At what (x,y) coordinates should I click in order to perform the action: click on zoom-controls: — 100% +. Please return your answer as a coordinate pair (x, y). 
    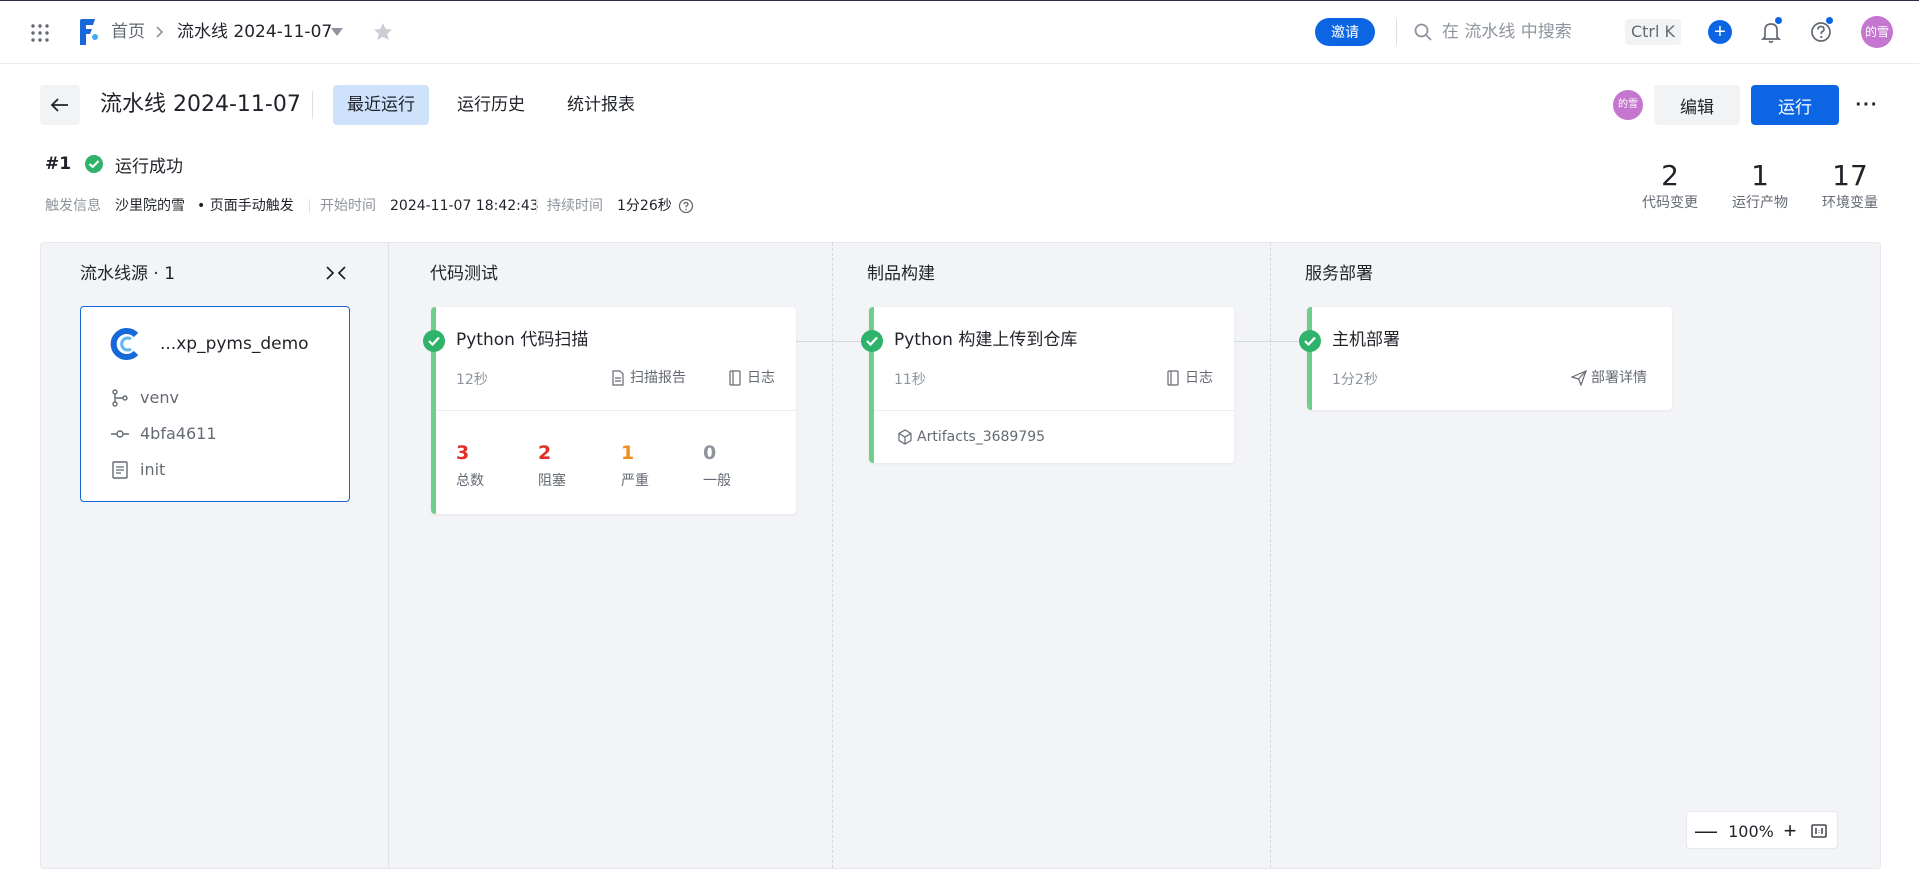
    Looking at the image, I should click on (1762, 830).